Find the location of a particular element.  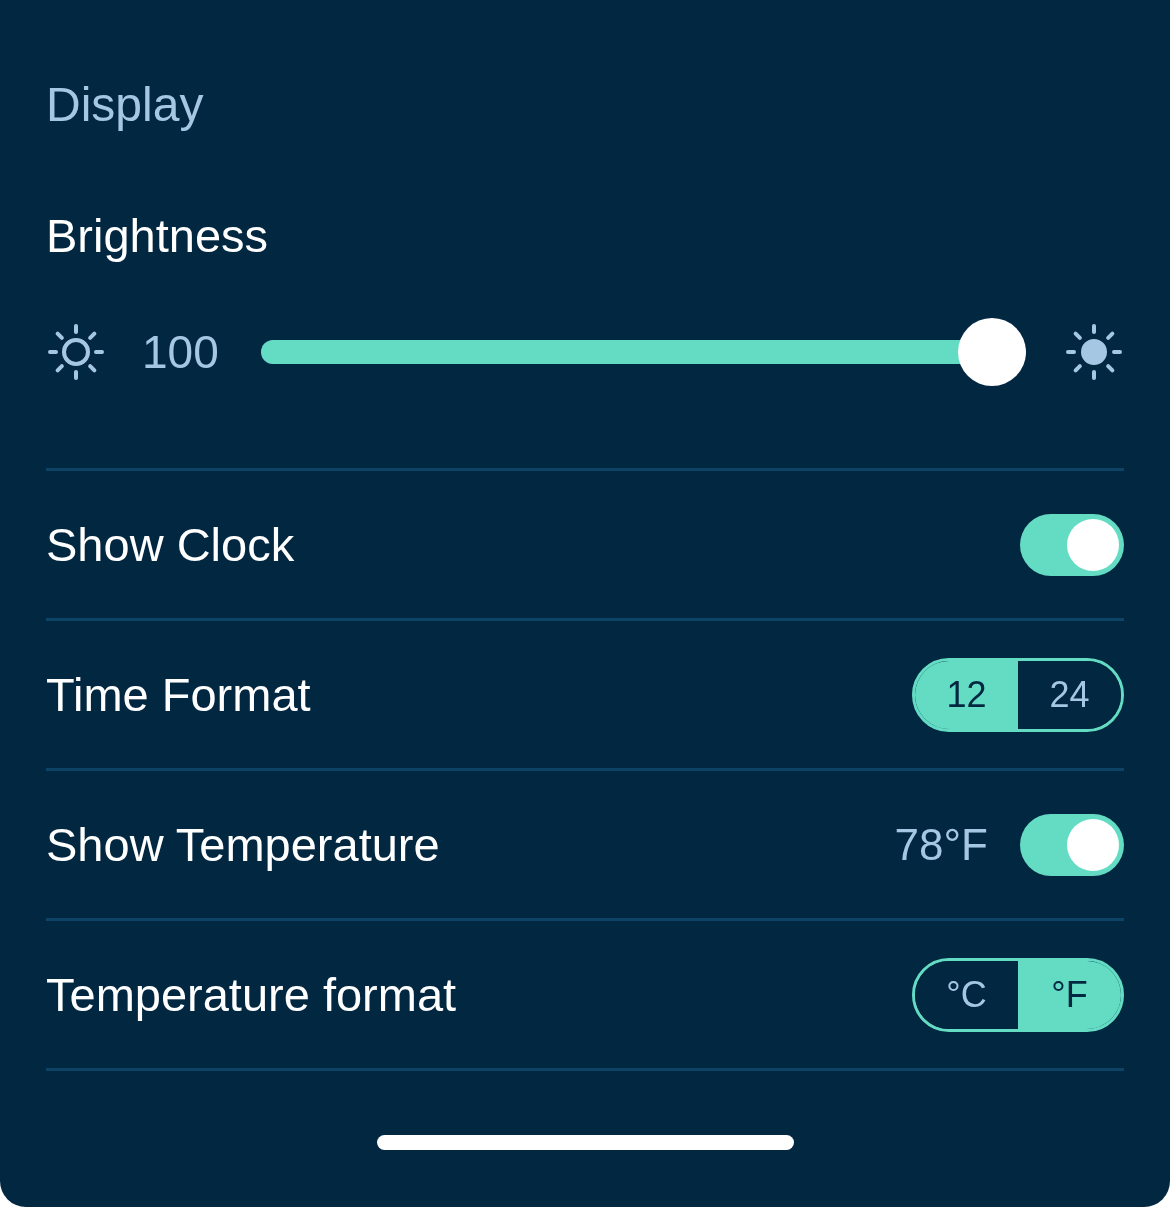

segment-option: 12 is located at coordinates (966, 694).